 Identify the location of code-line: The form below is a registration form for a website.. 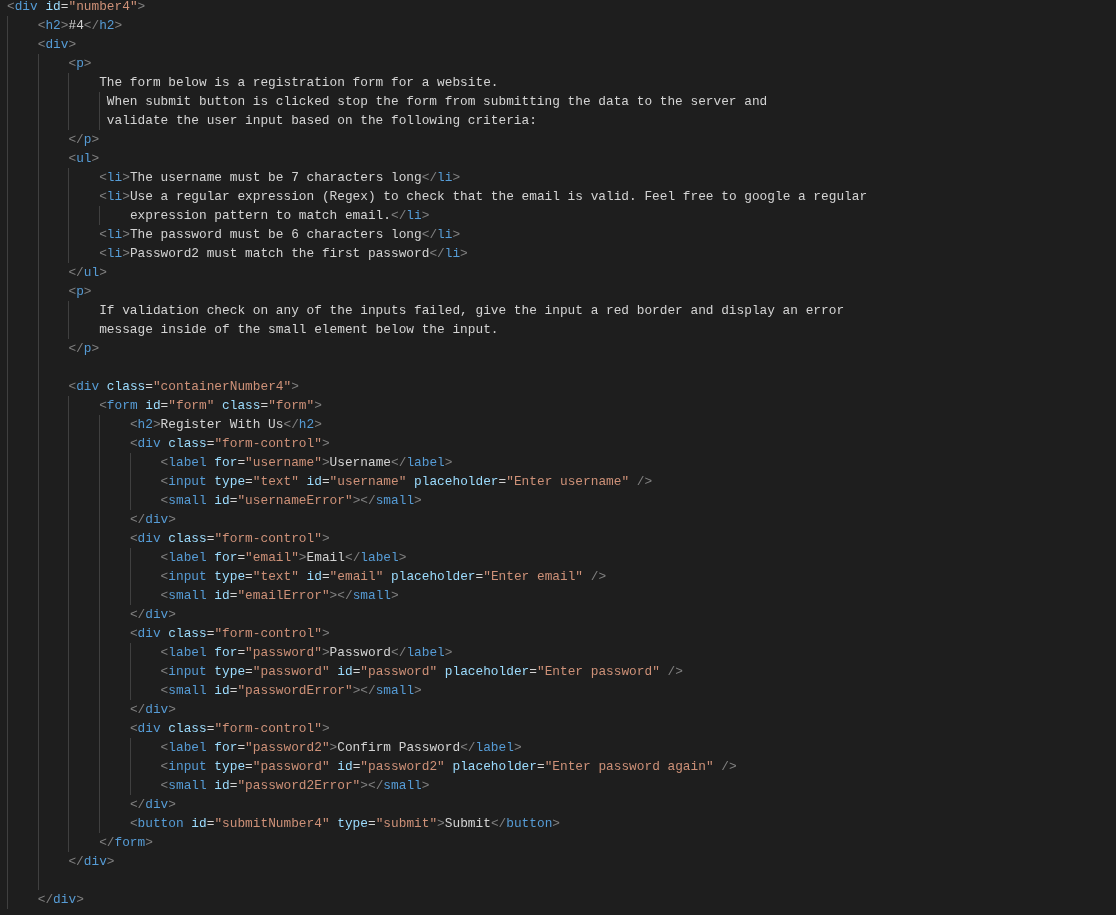
(299, 83).